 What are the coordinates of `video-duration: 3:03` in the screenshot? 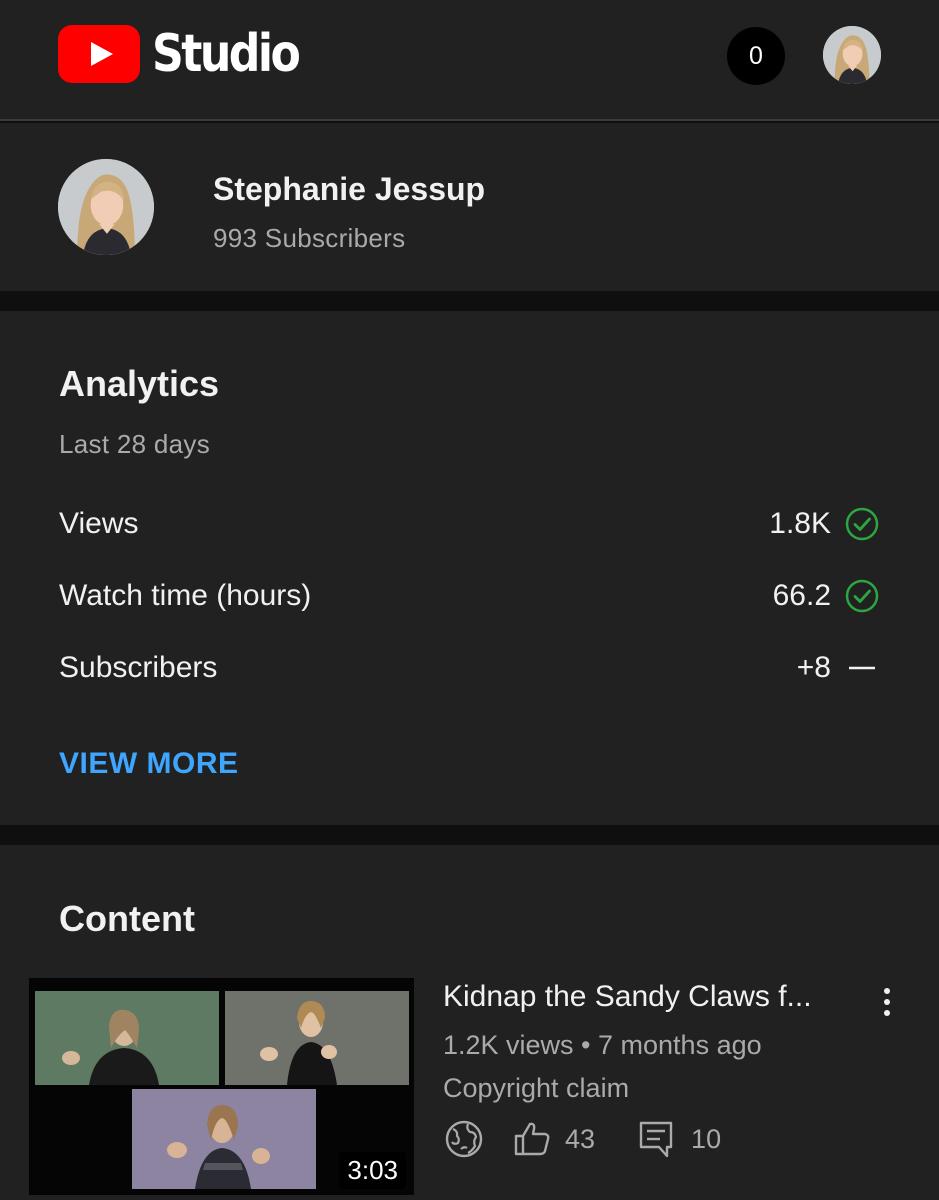 It's located at (372, 1170).